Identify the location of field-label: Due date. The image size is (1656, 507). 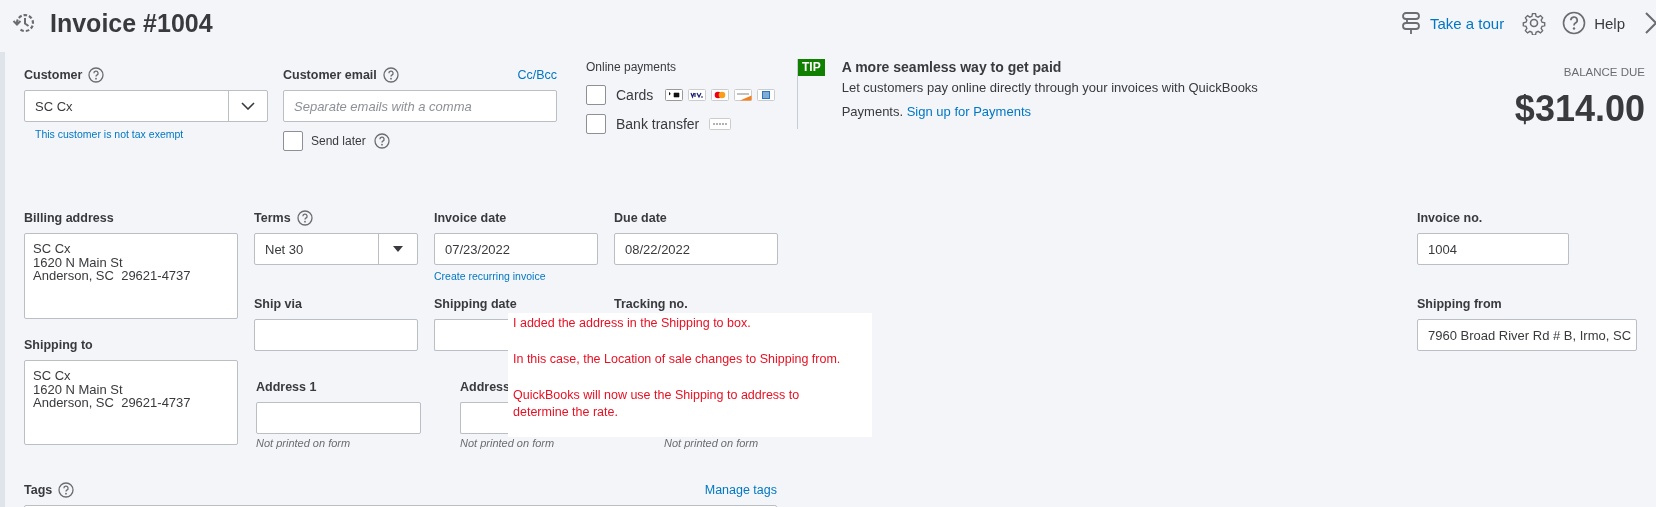
(640, 218).